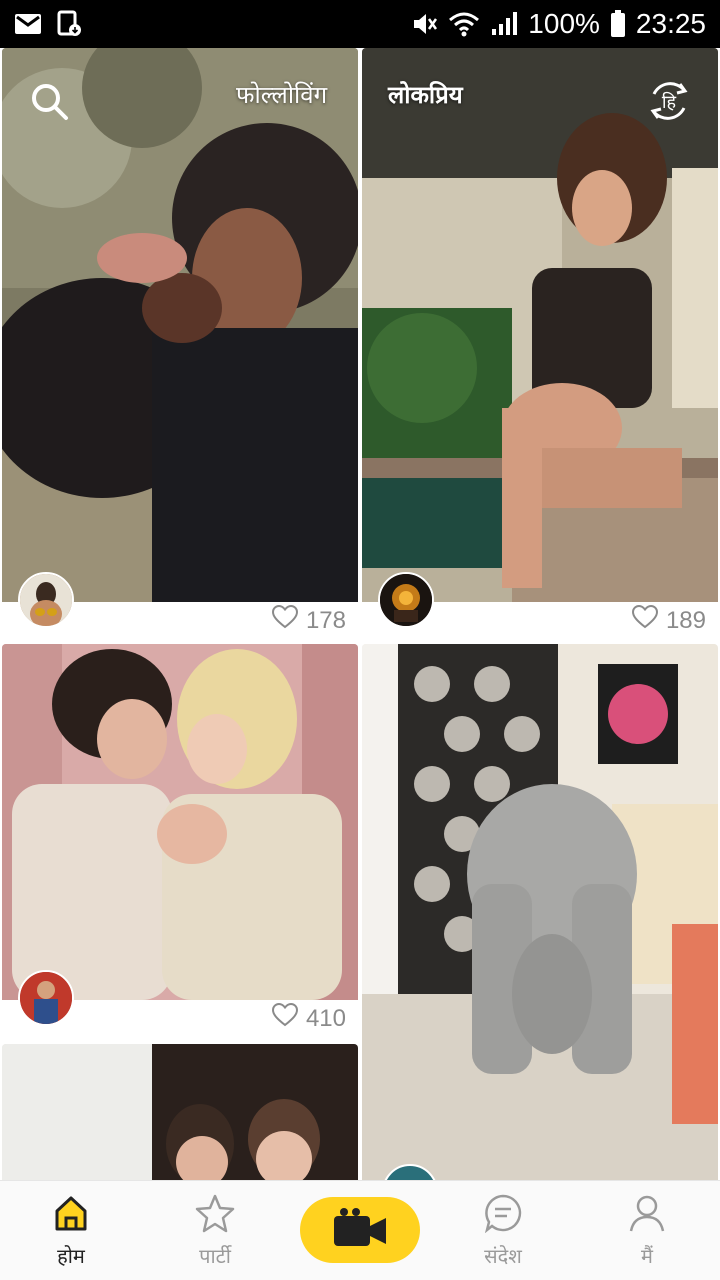 The width and height of the screenshot is (720, 1280). I want to click on tab-following: फोल्लोविंग, so click(281, 94).